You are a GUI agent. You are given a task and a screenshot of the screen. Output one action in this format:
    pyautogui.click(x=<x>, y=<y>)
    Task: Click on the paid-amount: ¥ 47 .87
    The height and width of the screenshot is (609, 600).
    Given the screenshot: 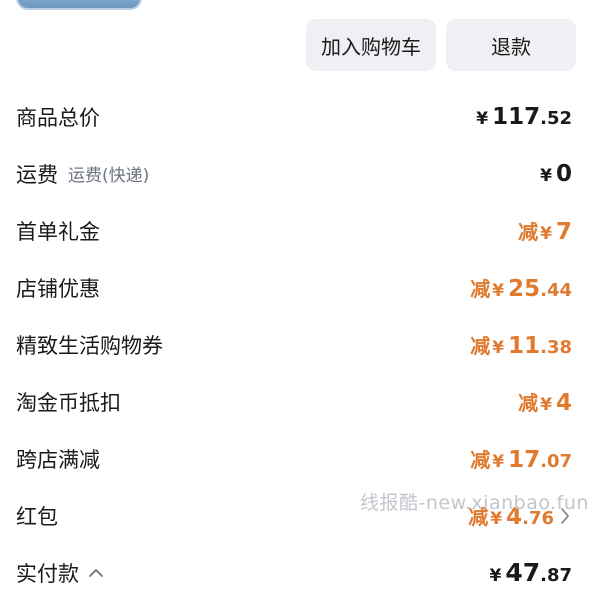 What is the action you would take?
    pyautogui.click(x=530, y=572)
    